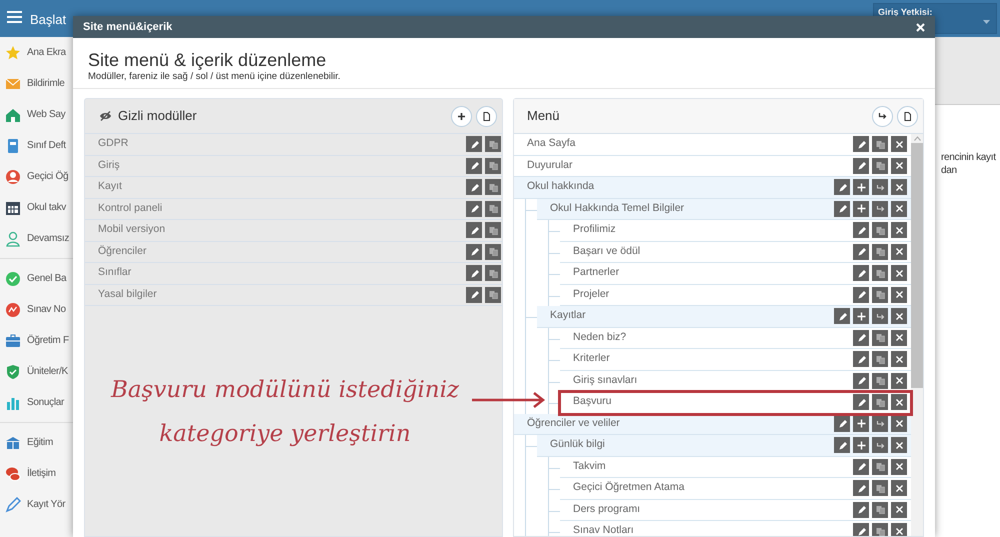  What do you see at coordinates (46, 83) in the screenshot?
I see `sidebar-item: Bildirimle` at bounding box center [46, 83].